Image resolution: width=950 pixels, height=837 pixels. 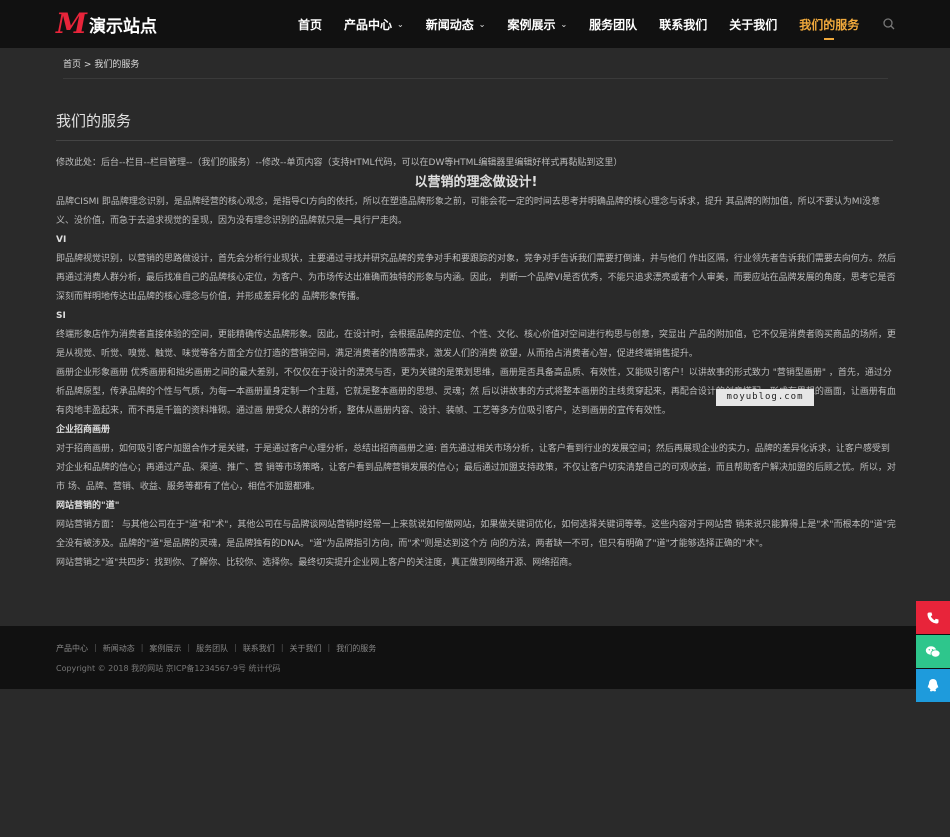 I want to click on nav-item-home: 首页, so click(x=310, y=24).